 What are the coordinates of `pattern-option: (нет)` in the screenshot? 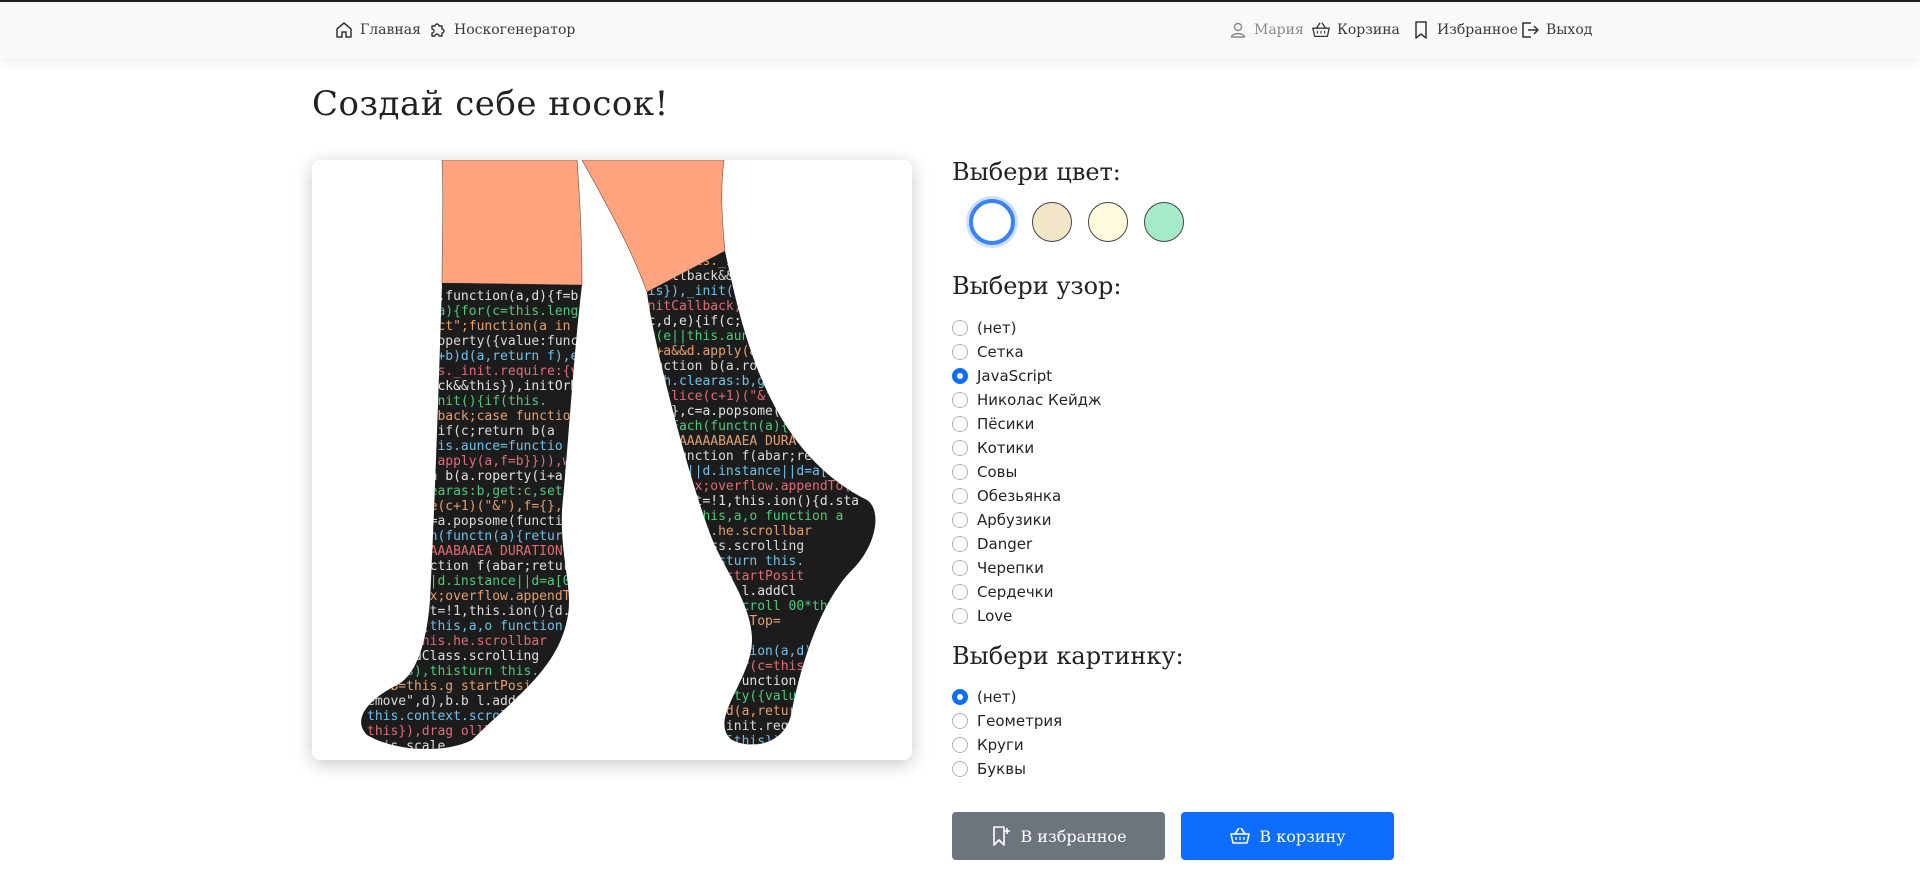 It's located at (984, 328).